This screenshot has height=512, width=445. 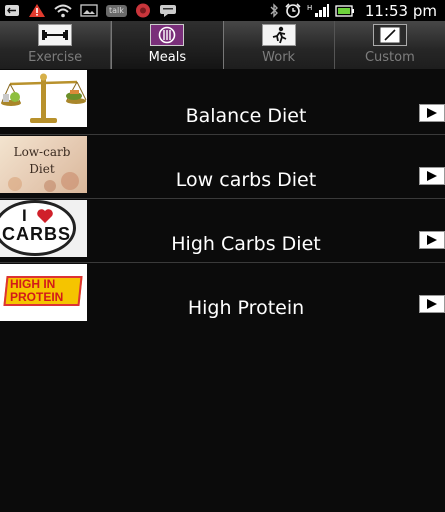 I want to click on tab-custom: Custom, so click(x=390, y=45).